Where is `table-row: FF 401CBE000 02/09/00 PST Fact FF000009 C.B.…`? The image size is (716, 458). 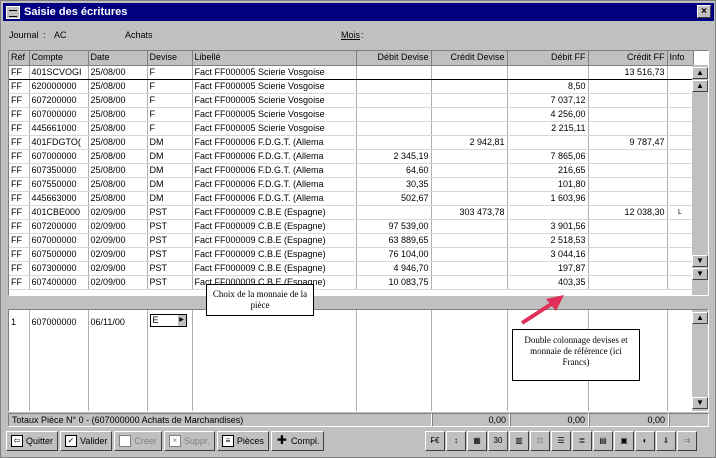
table-row: FF 401CBE000 02/09/00 PST Fact FF000009 C.B.… is located at coordinates (351, 212).